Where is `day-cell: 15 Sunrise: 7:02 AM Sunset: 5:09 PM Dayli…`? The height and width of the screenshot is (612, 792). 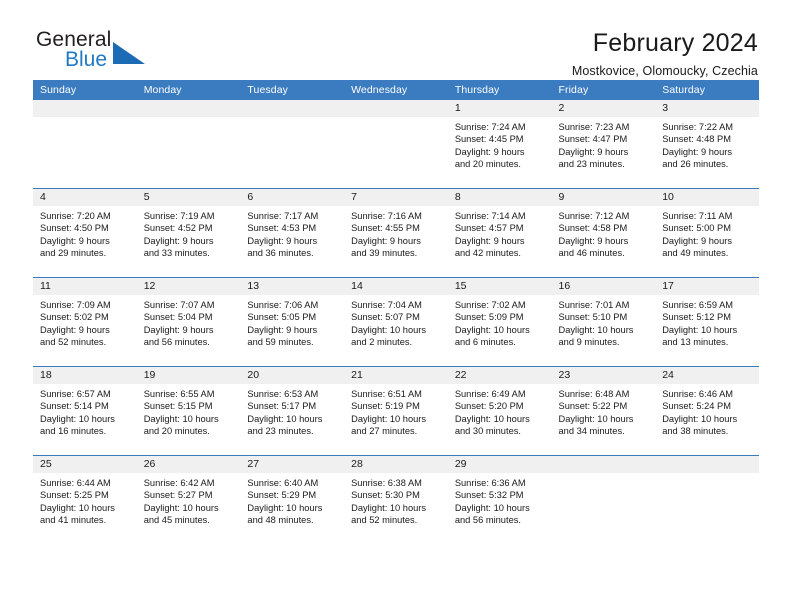 day-cell: 15 Sunrise: 7:02 AM Sunset: 5:09 PM Dayli… is located at coordinates (499, 322).